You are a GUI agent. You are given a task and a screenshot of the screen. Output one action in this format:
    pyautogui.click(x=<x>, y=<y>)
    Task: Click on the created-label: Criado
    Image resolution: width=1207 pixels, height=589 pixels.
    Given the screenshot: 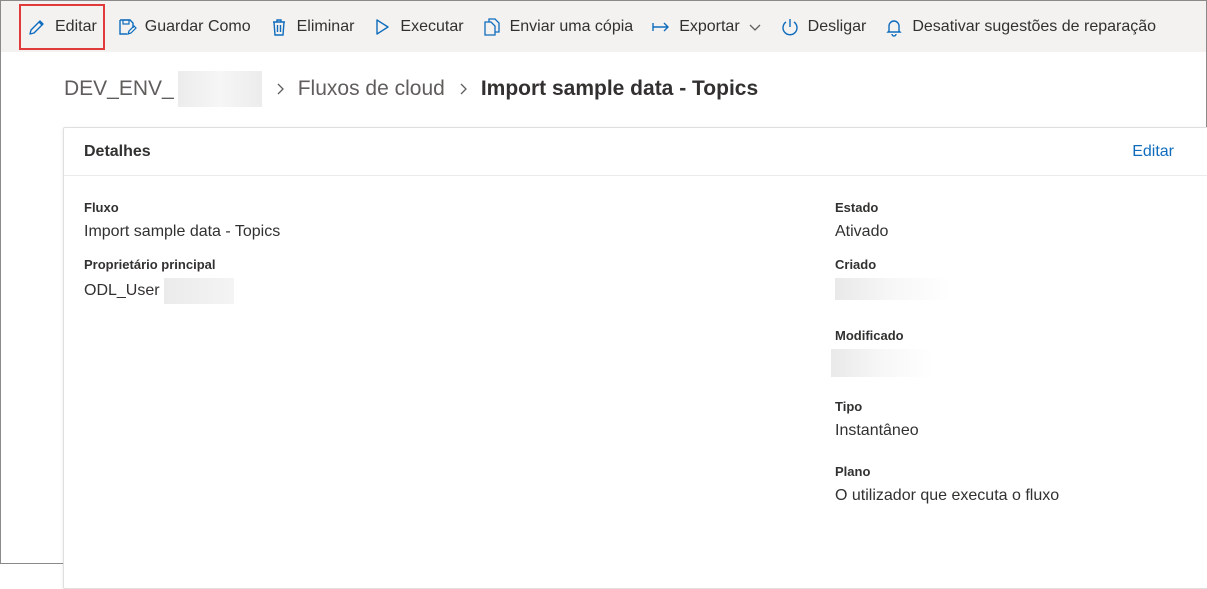 What is the action you would take?
    pyautogui.click(x=856, y=264)
    